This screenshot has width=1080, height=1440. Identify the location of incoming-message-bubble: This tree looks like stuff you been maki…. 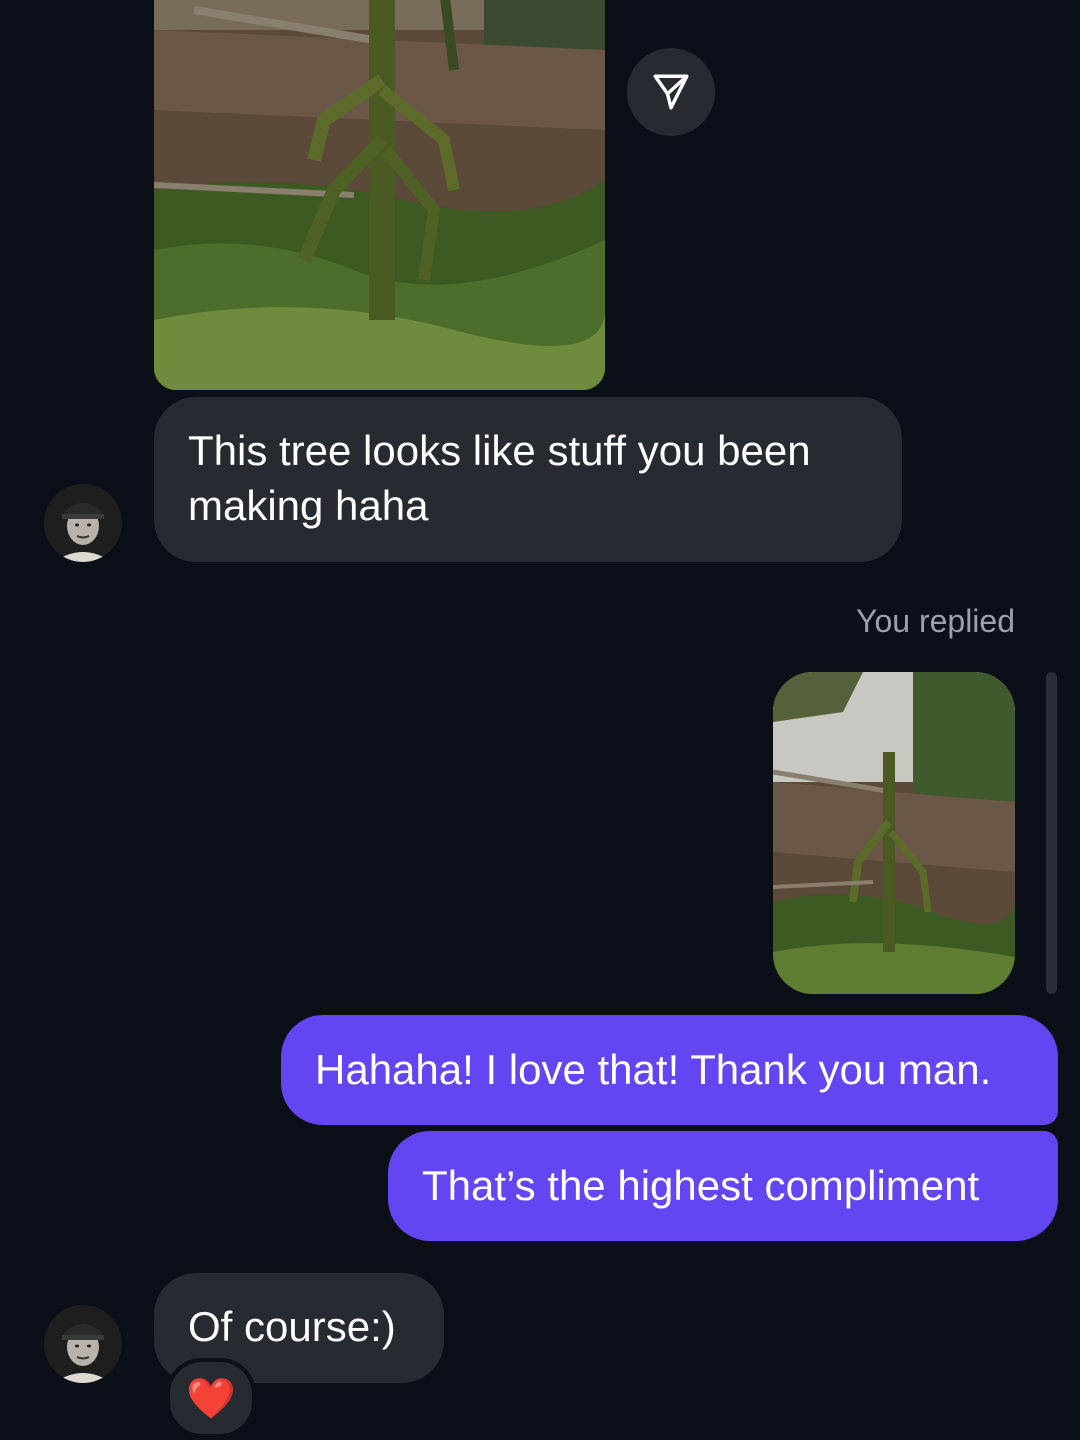
(528, 479).